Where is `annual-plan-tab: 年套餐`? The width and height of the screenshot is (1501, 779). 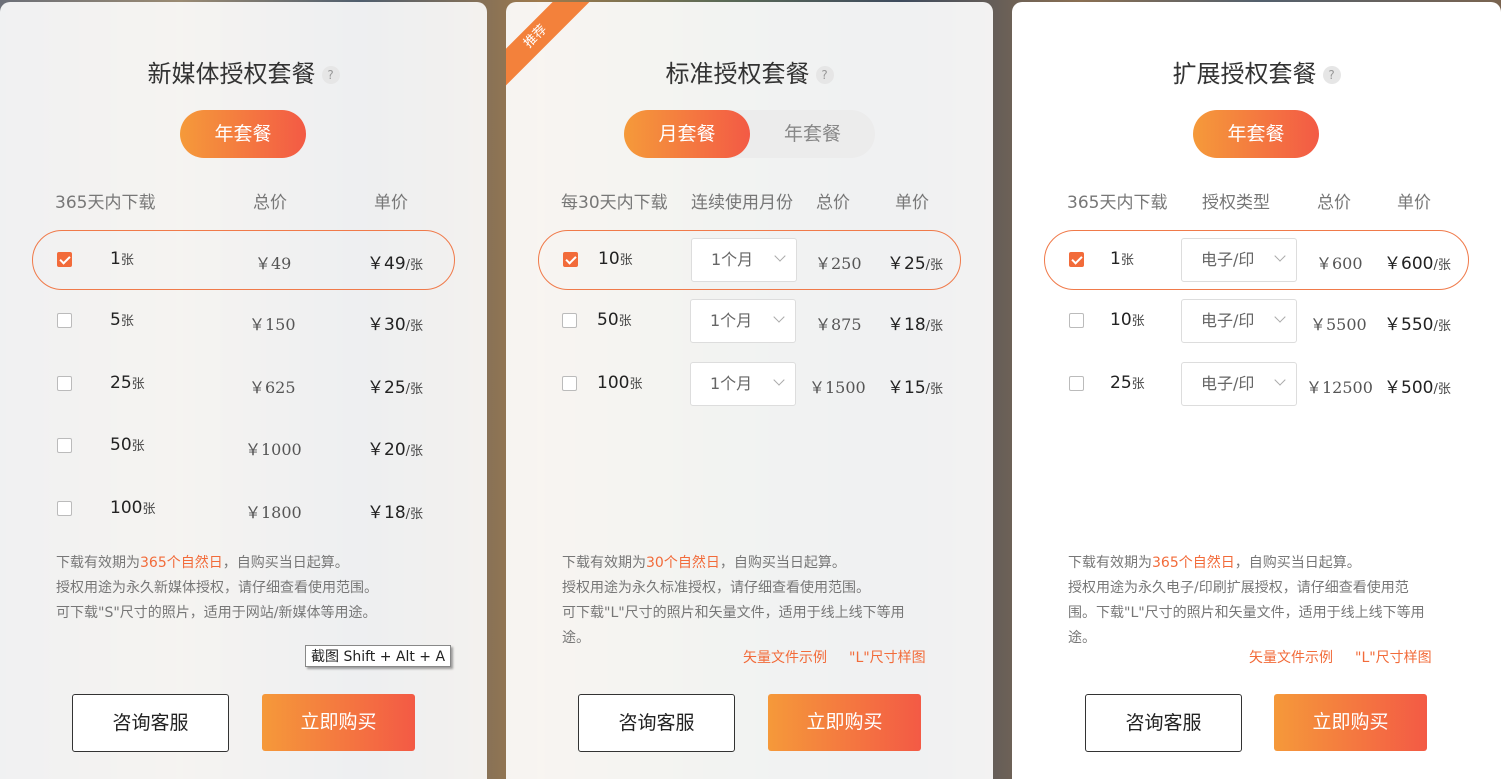
annual-plan-tab: 年套餐 is located at coordinates (812, 134).